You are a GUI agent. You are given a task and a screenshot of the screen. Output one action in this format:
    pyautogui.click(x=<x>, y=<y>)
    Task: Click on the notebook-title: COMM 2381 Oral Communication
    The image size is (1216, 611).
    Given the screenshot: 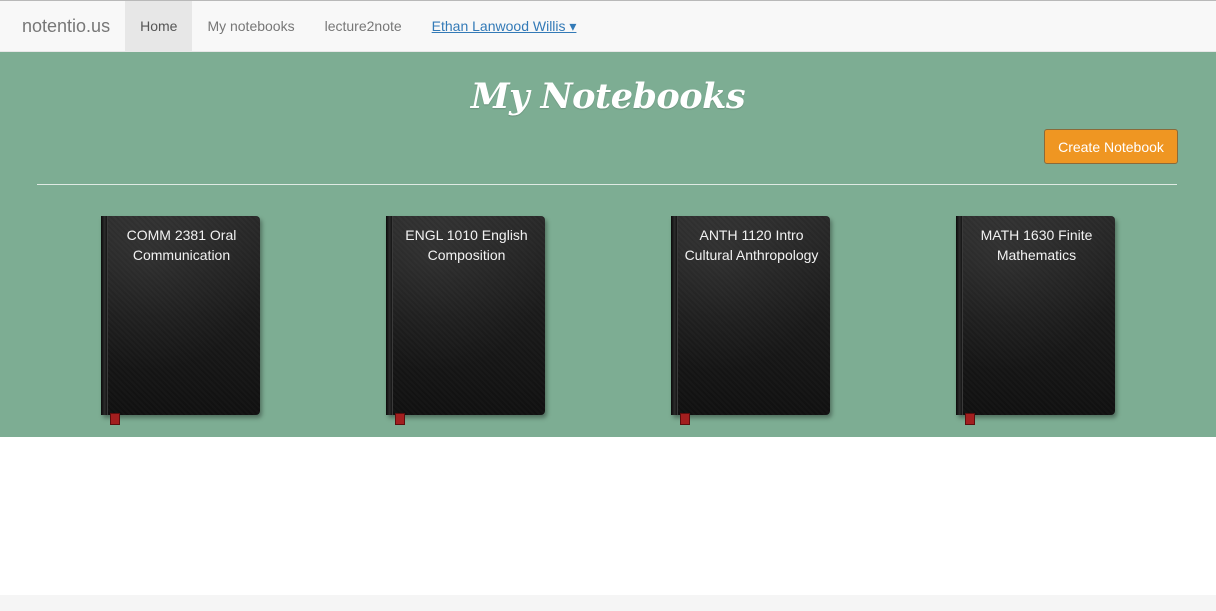 What is the action you would take?
    pyautogui.click(x=181, y=245)
    